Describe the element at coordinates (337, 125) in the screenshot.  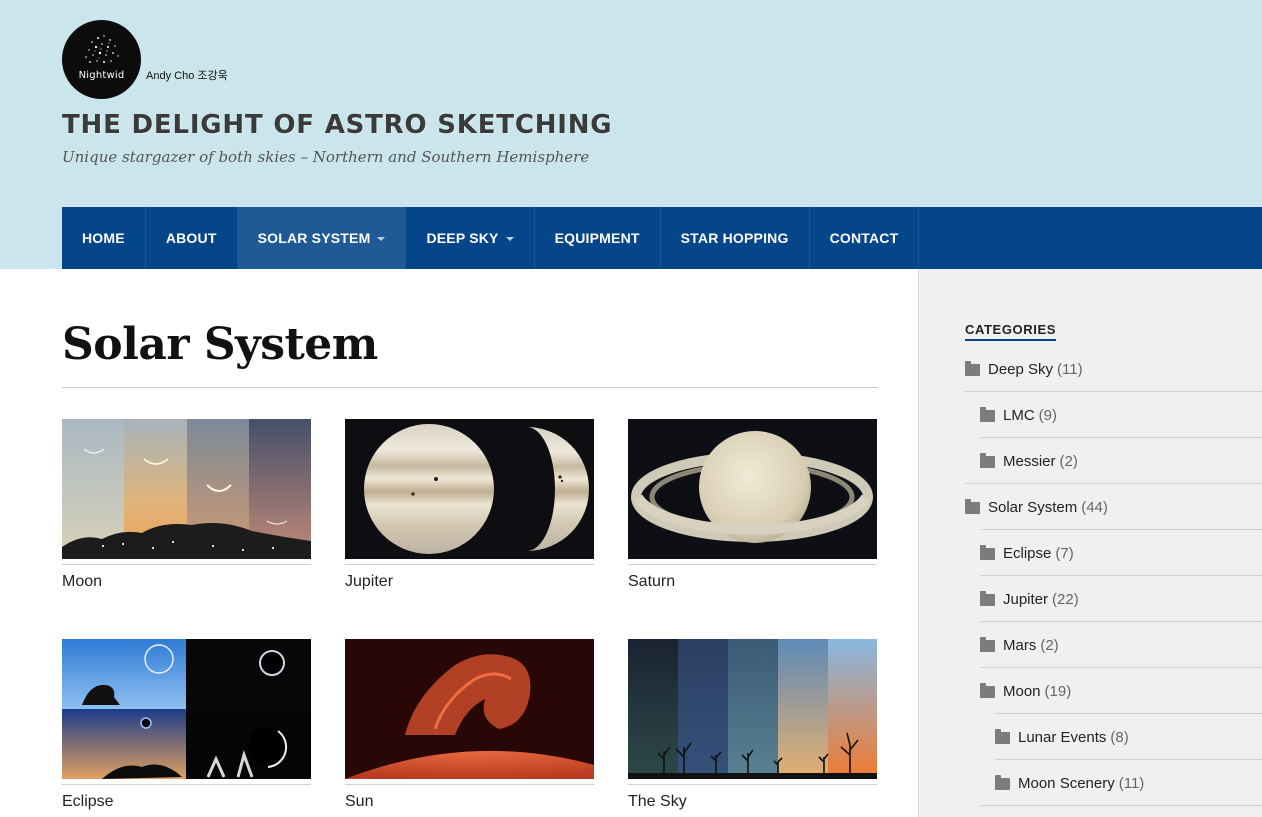
I see `site-title: THE DELIGHT OF ASTRO SKETCHING` at that location.